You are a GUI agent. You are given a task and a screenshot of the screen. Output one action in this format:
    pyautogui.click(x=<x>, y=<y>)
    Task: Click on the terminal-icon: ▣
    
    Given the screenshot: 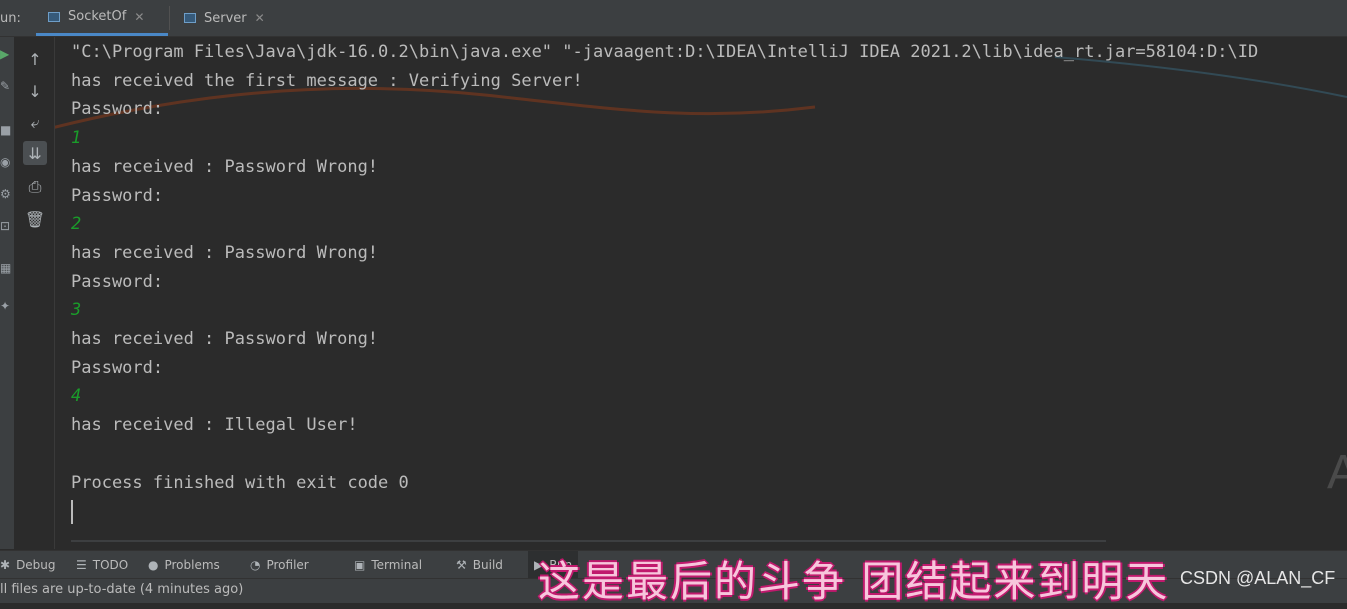 What is the action you would take?
    pyautogui.click(x=360, y=565)
    